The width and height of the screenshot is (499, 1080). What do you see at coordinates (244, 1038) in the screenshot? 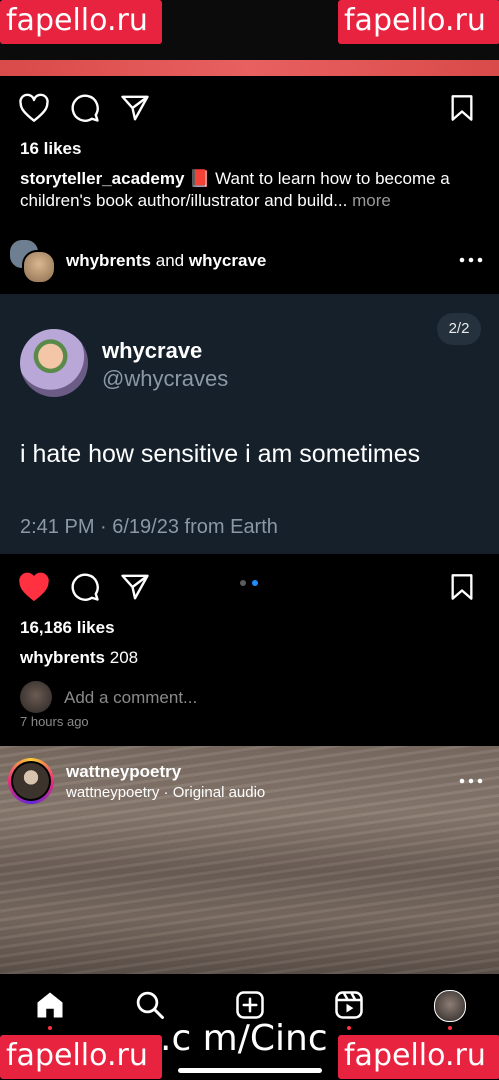
I see `watermark-url-text: .c m/Cinc` at bounding box center [244, 1038].